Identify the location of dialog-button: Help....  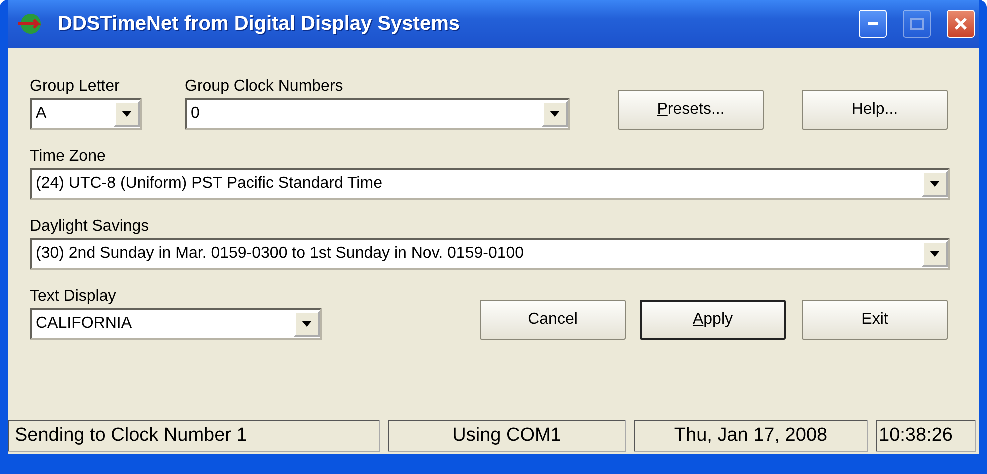
(875, 110).